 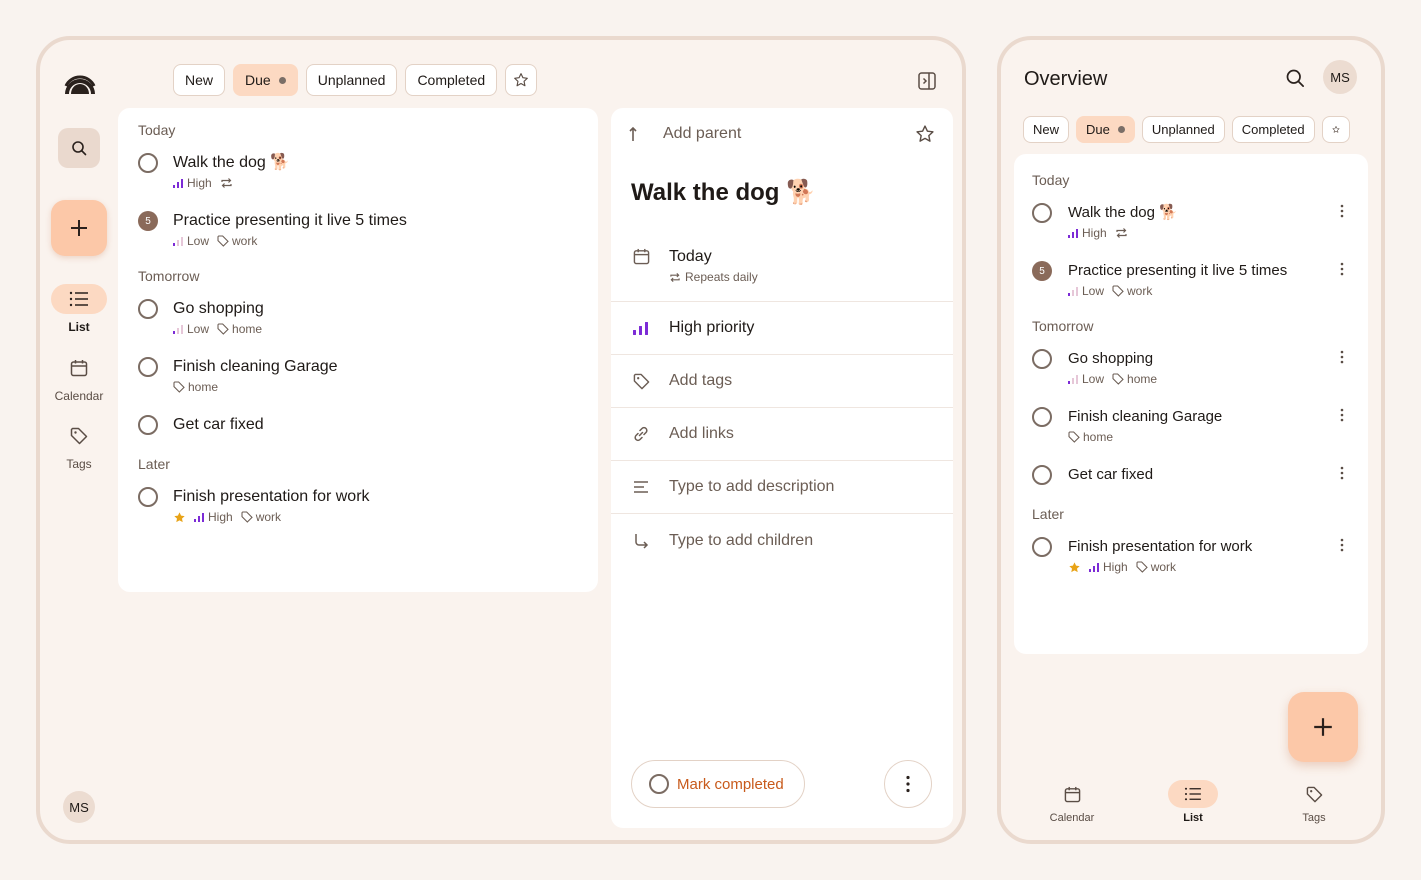 What do you see at coordinates (157, 130) in the screenshot?
I see `section-label: Today` at bounding box center [157, 130].